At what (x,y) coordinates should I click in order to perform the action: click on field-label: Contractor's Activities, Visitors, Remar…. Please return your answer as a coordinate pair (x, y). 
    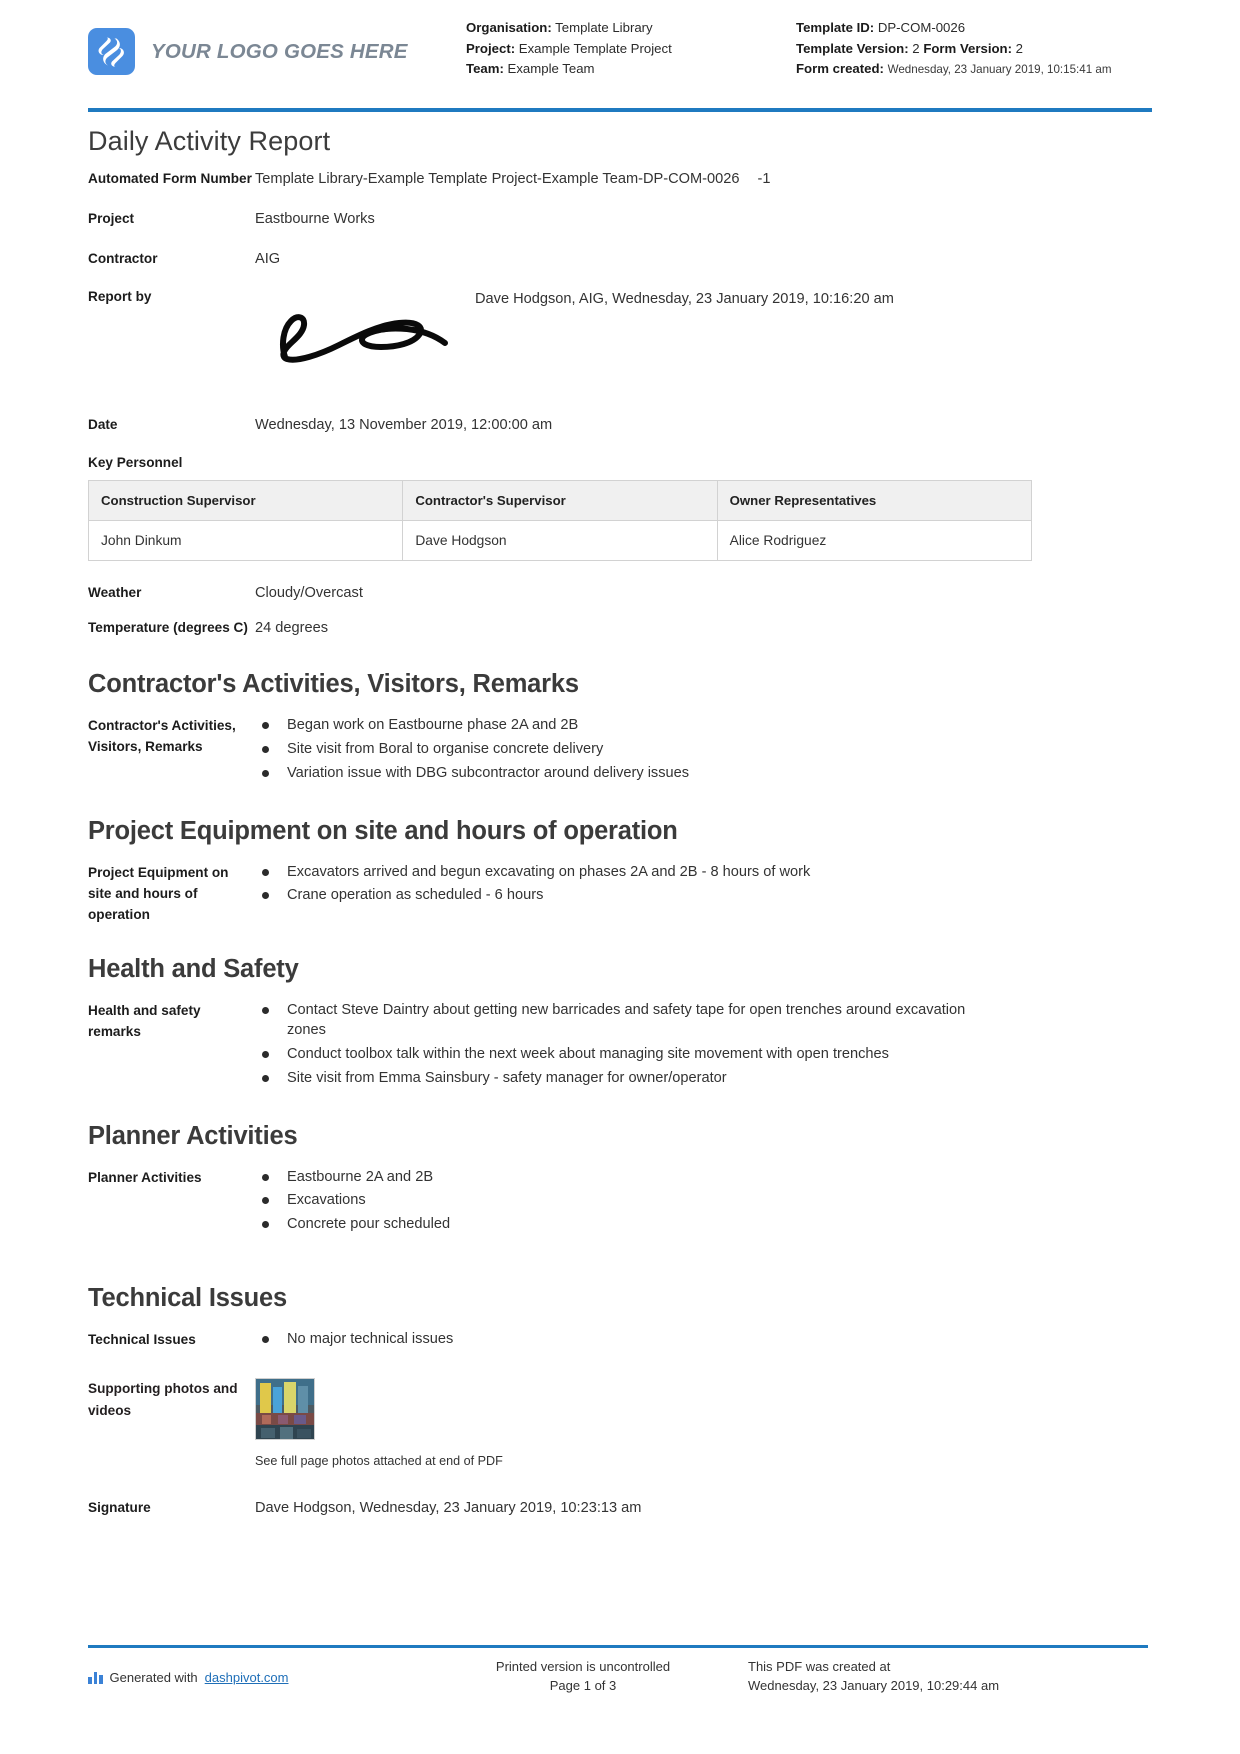
    Looking at the image, I should click on (162, 736).